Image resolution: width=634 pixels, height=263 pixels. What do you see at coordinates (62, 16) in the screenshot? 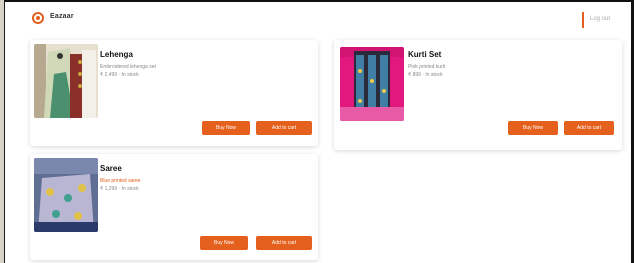
I see `logo-text: Eazaar` at bounding box center [62, 16].